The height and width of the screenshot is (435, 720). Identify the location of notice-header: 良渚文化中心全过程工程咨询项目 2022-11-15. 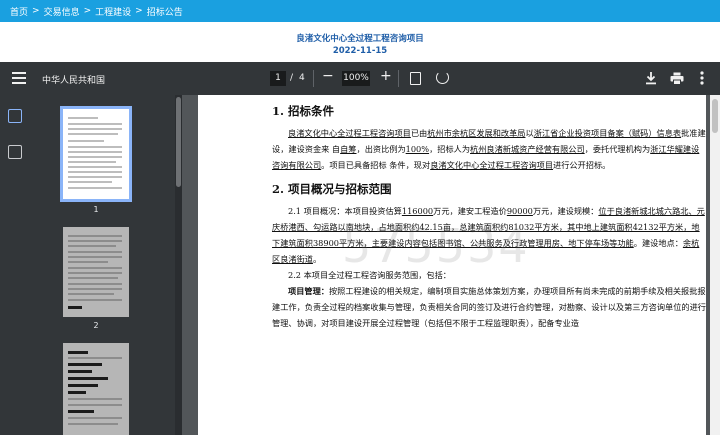
(360, 41).